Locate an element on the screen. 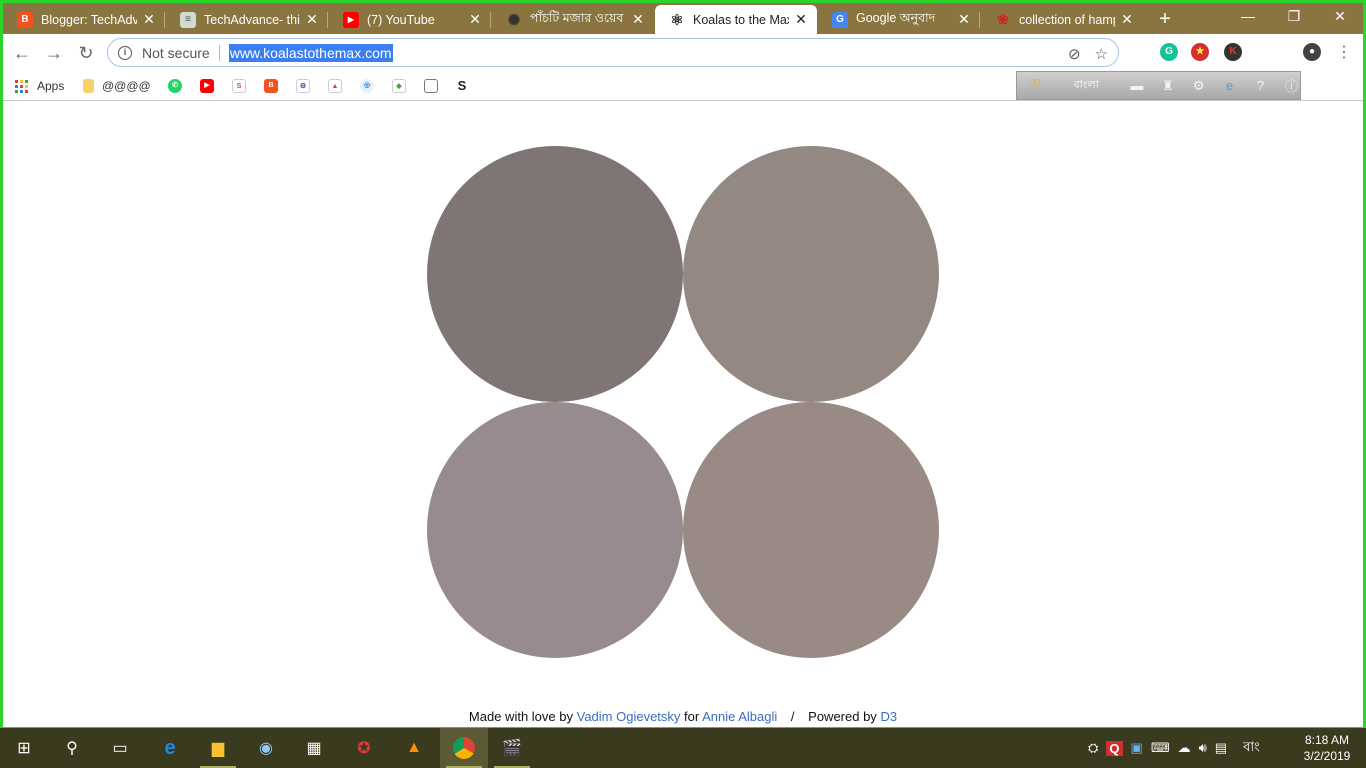 The width and height of the screenshot is (1366, 768). bookmark-whatsapp: ✆ is located at coordinates (179, 86).